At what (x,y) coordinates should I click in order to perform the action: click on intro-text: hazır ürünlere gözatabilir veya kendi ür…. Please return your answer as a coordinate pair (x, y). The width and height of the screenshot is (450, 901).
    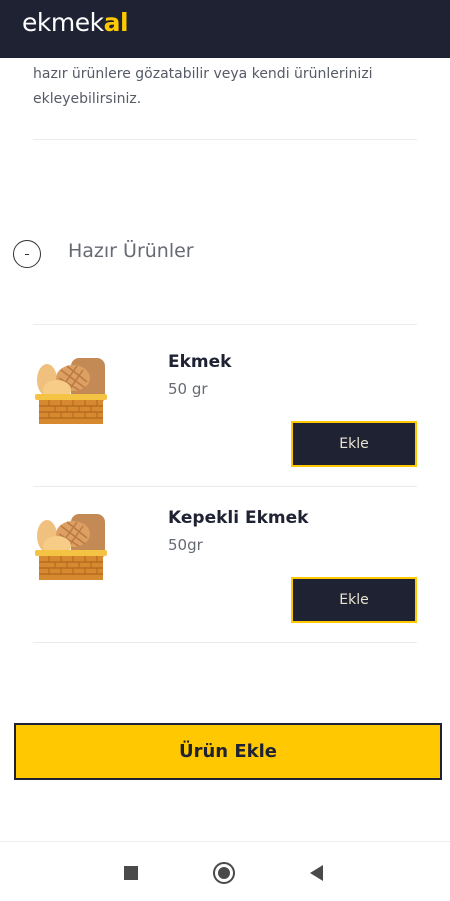
    Looking at the image, I should click on (203, 86).